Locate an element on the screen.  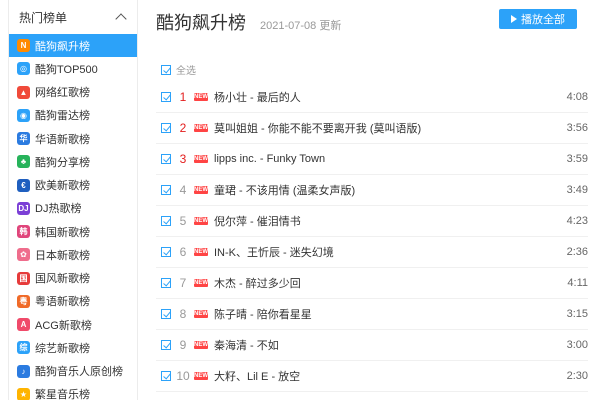
song-row: 2 NEW 莫叫姐姐 - 你能不能不要离开我 (莫叫语版) 3:56 is located at coordinates (372, 128).